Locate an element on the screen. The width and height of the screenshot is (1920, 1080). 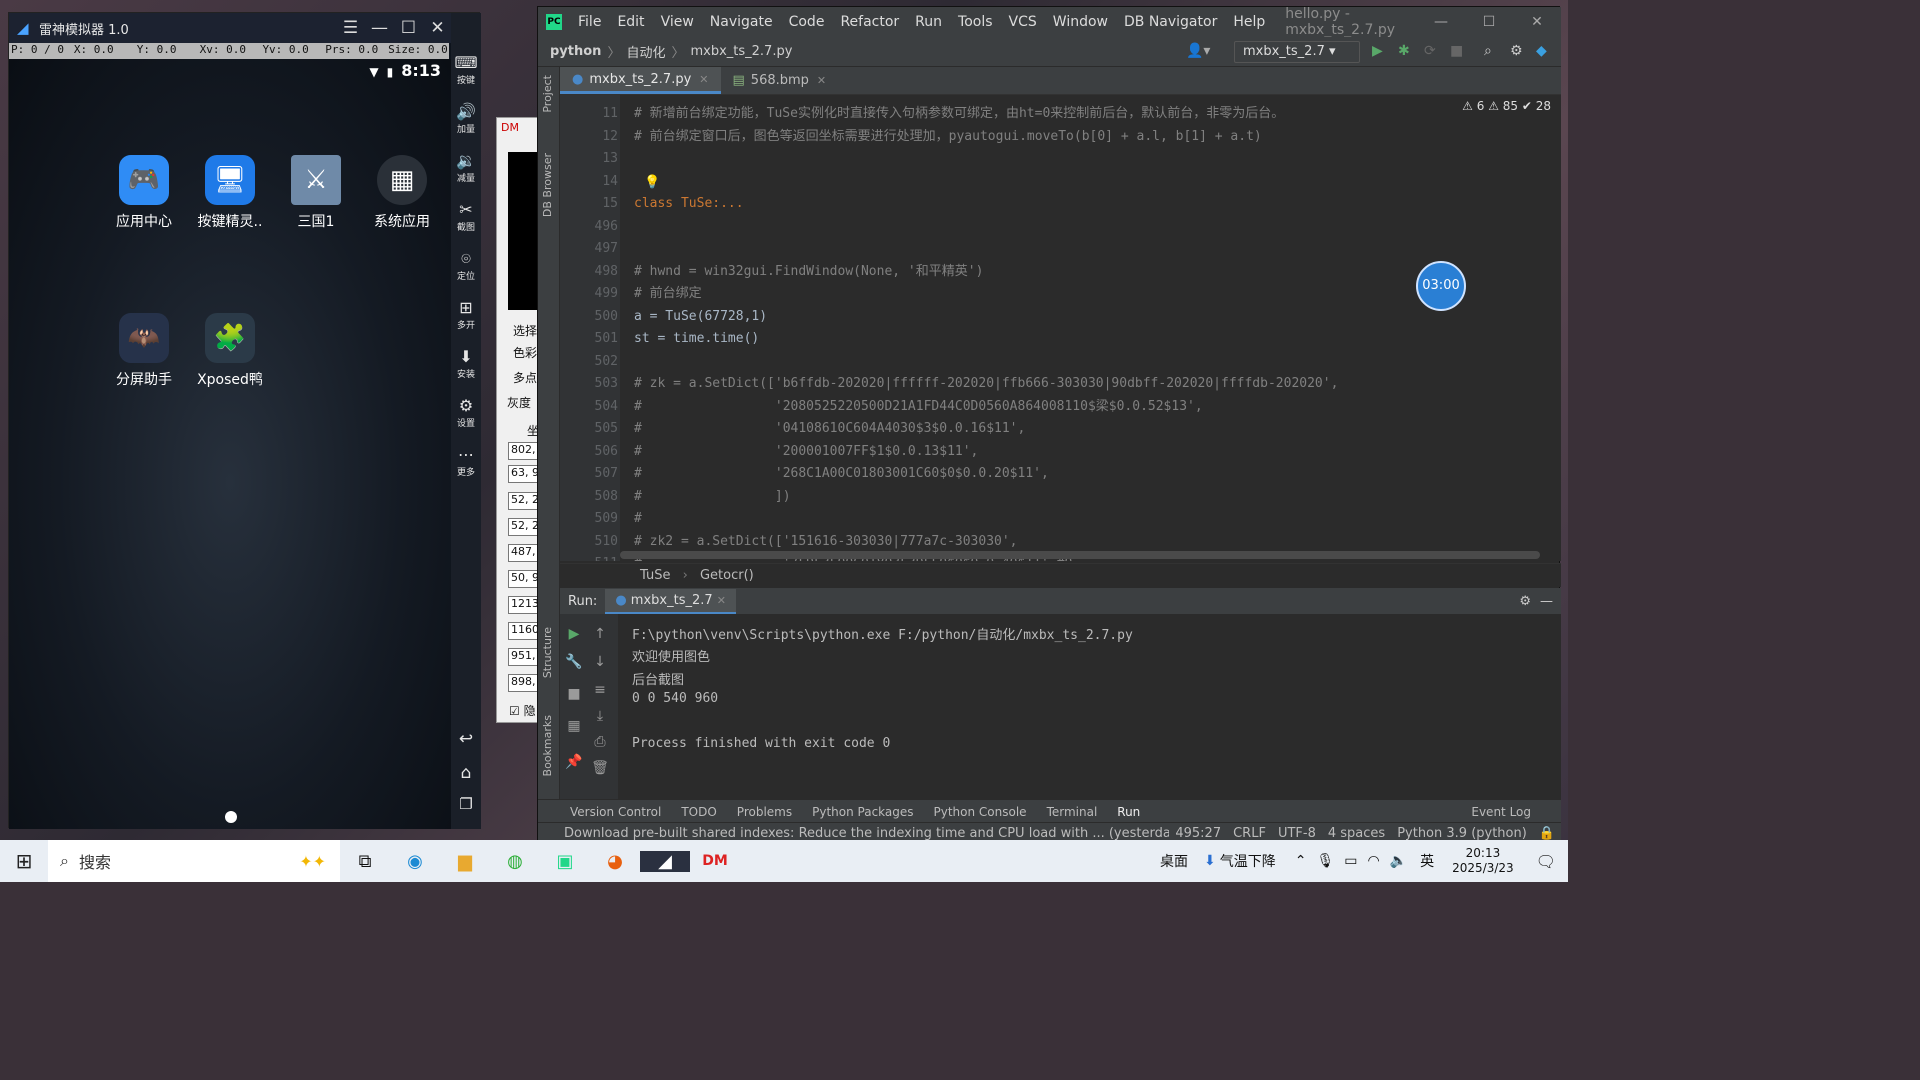
code-line: 501 st = time.time() is located at coordinates (1060, 339).